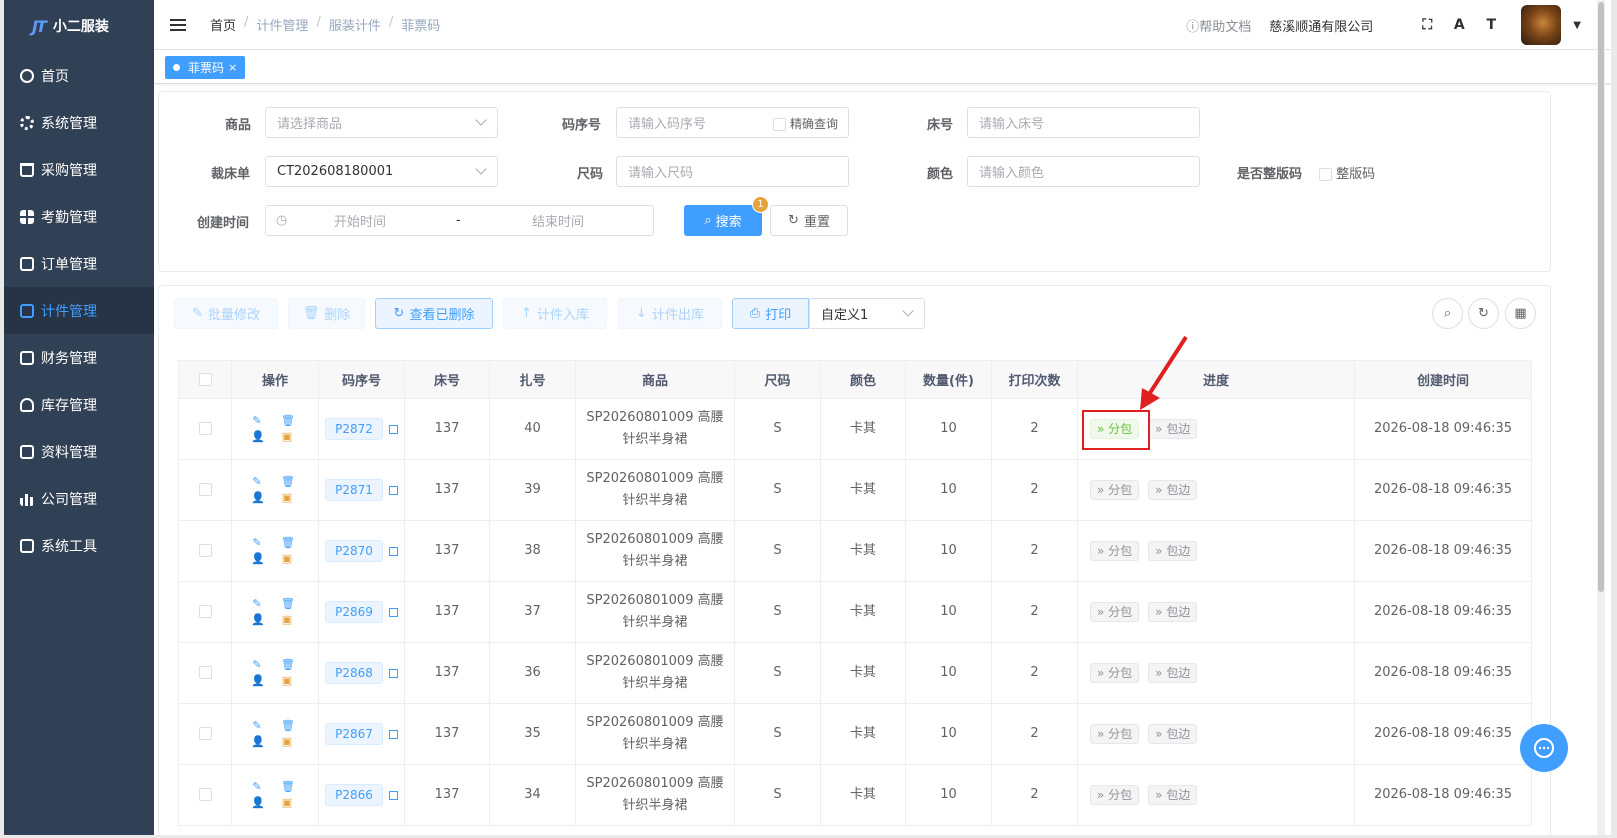 The height and width of the screenshot is (838, 1617). I want to click on tag-active: 菲票码 ×, so click(205, 67).